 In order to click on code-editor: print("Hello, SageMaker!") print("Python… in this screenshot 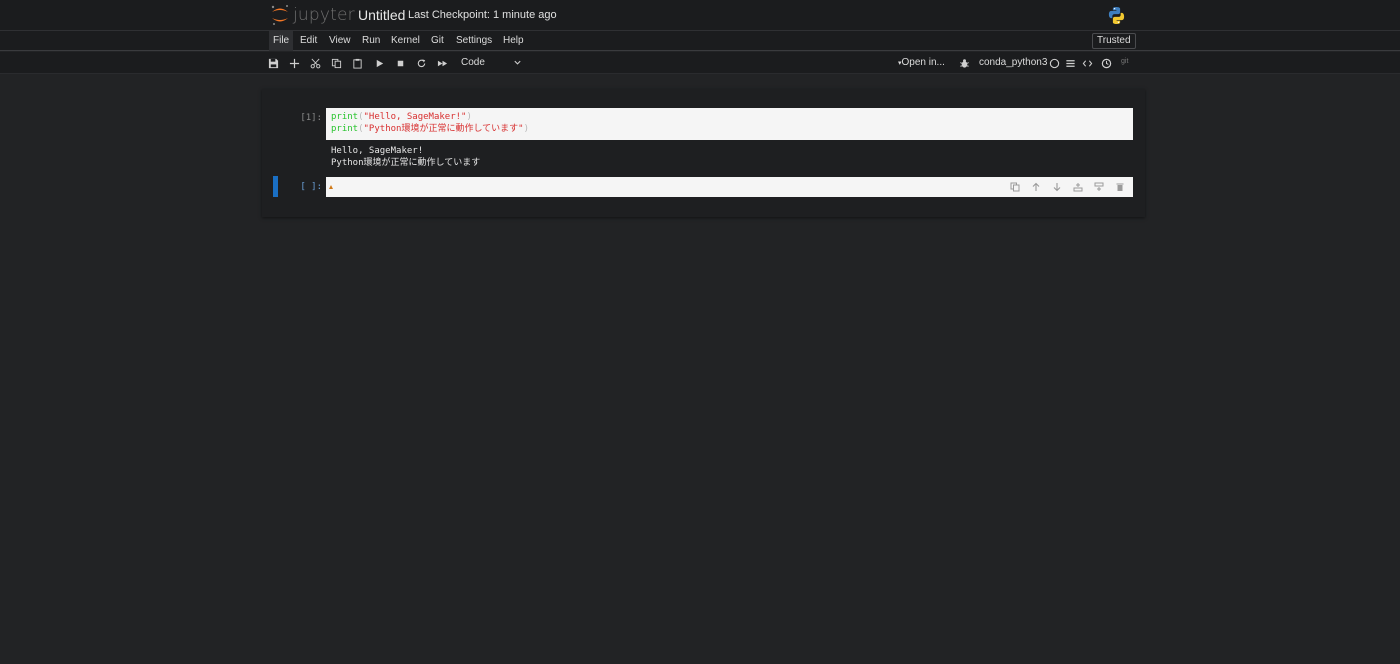, I will do `click(729, 124)`.